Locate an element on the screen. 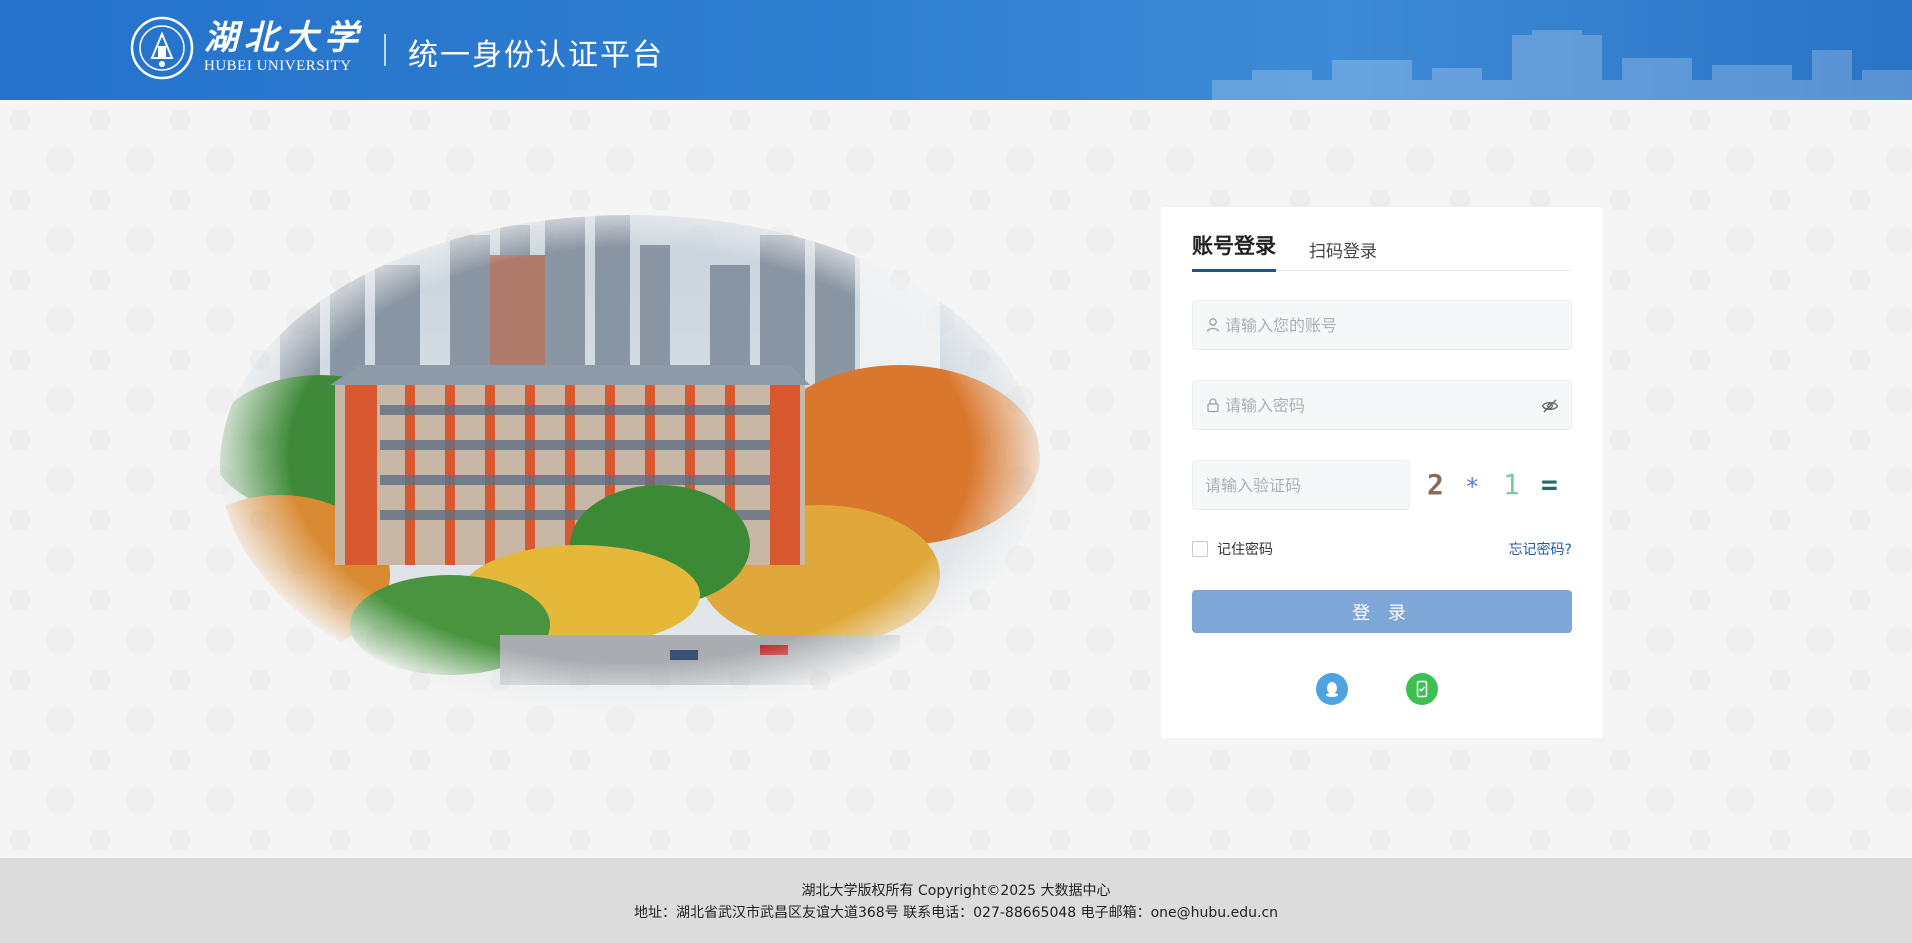  header: 湖北大学 HUBEI UNIVERSITY 统一身份认证平台 is located at coordinates (956, 50).